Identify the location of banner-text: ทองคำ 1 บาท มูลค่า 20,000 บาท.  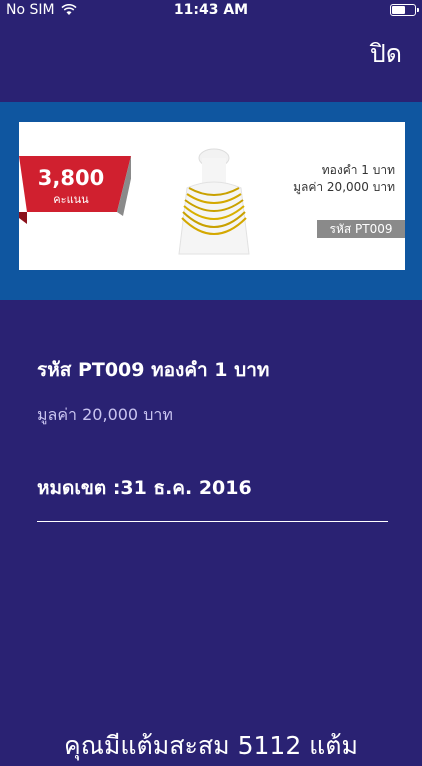
(344, 179).